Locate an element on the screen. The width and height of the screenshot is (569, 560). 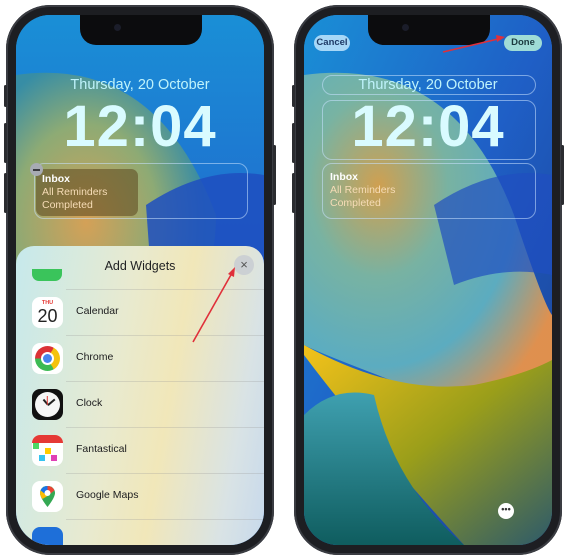
calendar-icon: THU 20 is located at coordinates (47, 312).